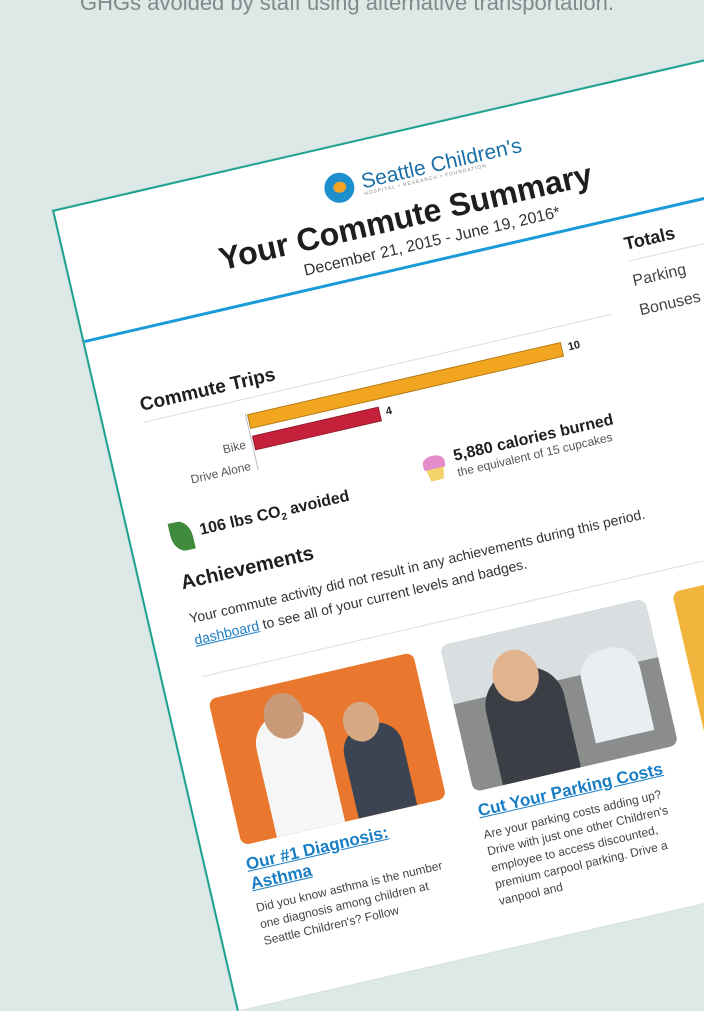  Describe the element at coordinates (434, 468) in the screenshot. I see `cupcake-icon` at that location.